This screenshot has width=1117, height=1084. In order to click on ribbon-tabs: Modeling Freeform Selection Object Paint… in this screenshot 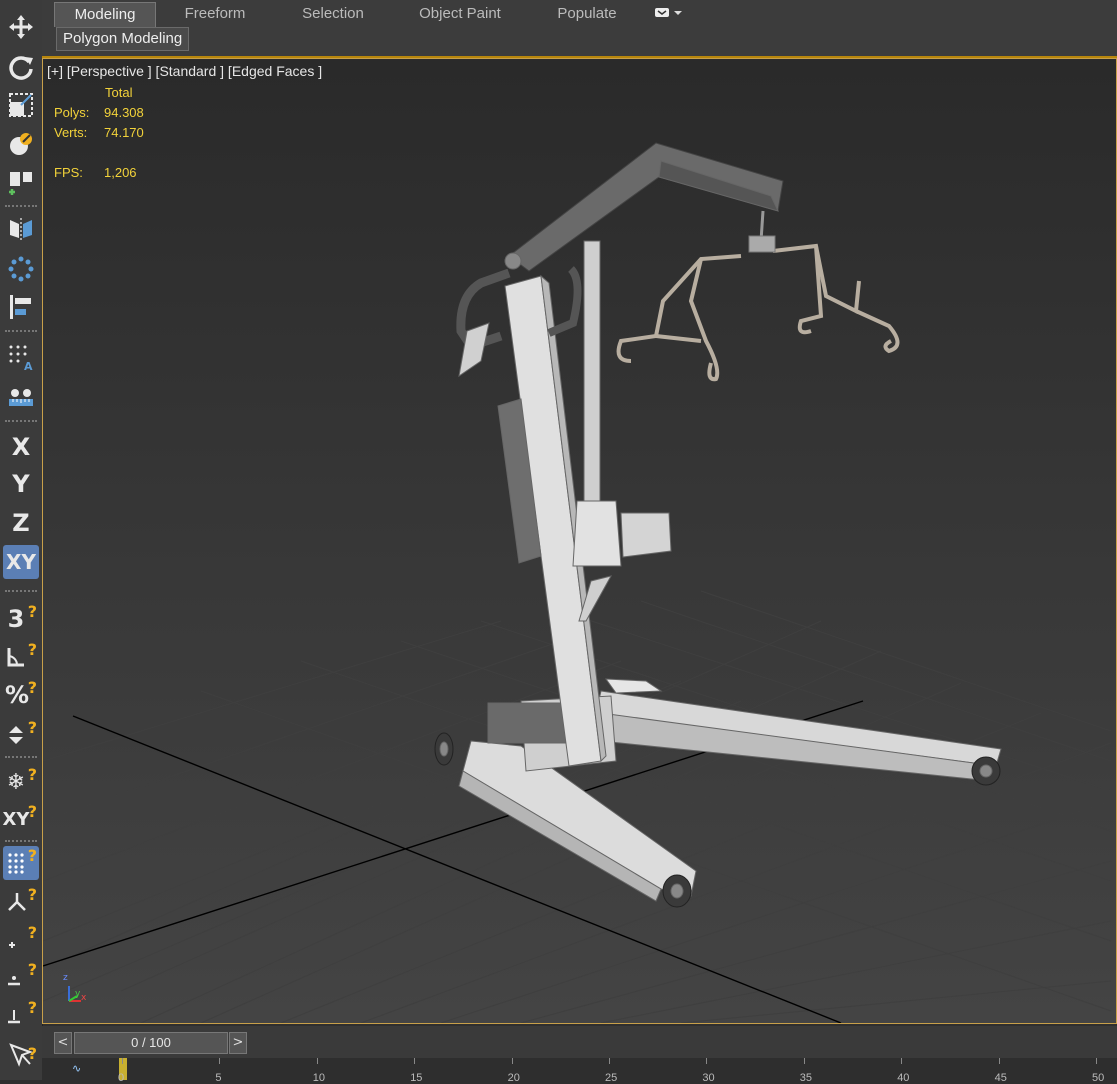, I will do `click(350, 14)`.